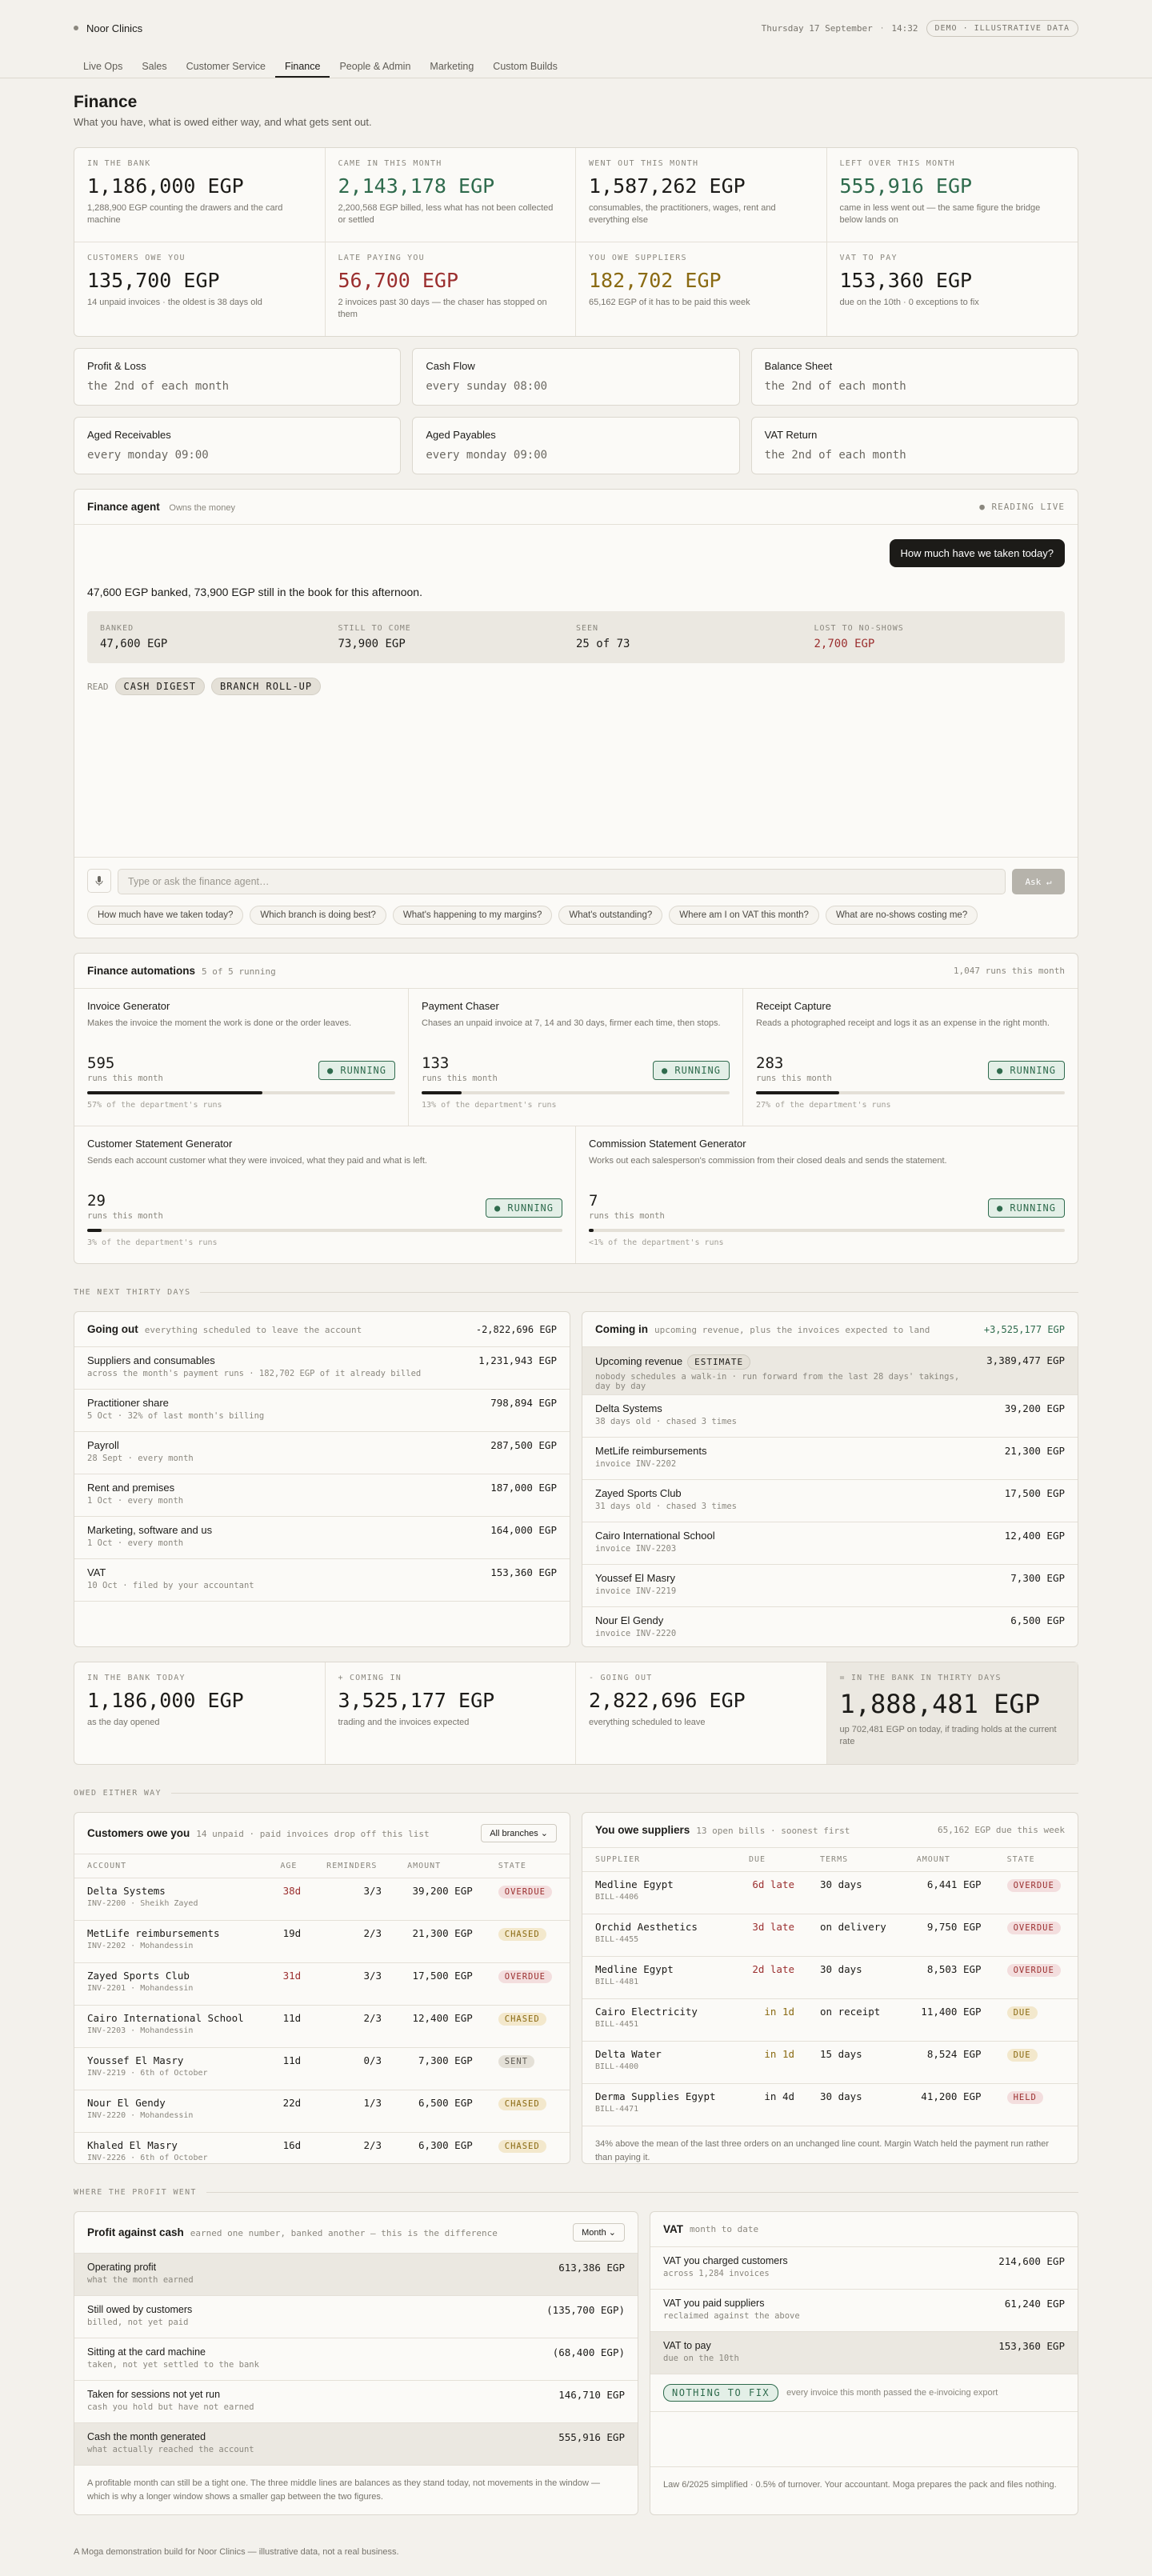 The image size is (1152, 2576). I want to click on report-card: Profit & Loss the 2nd of each month, so click(238, 377).